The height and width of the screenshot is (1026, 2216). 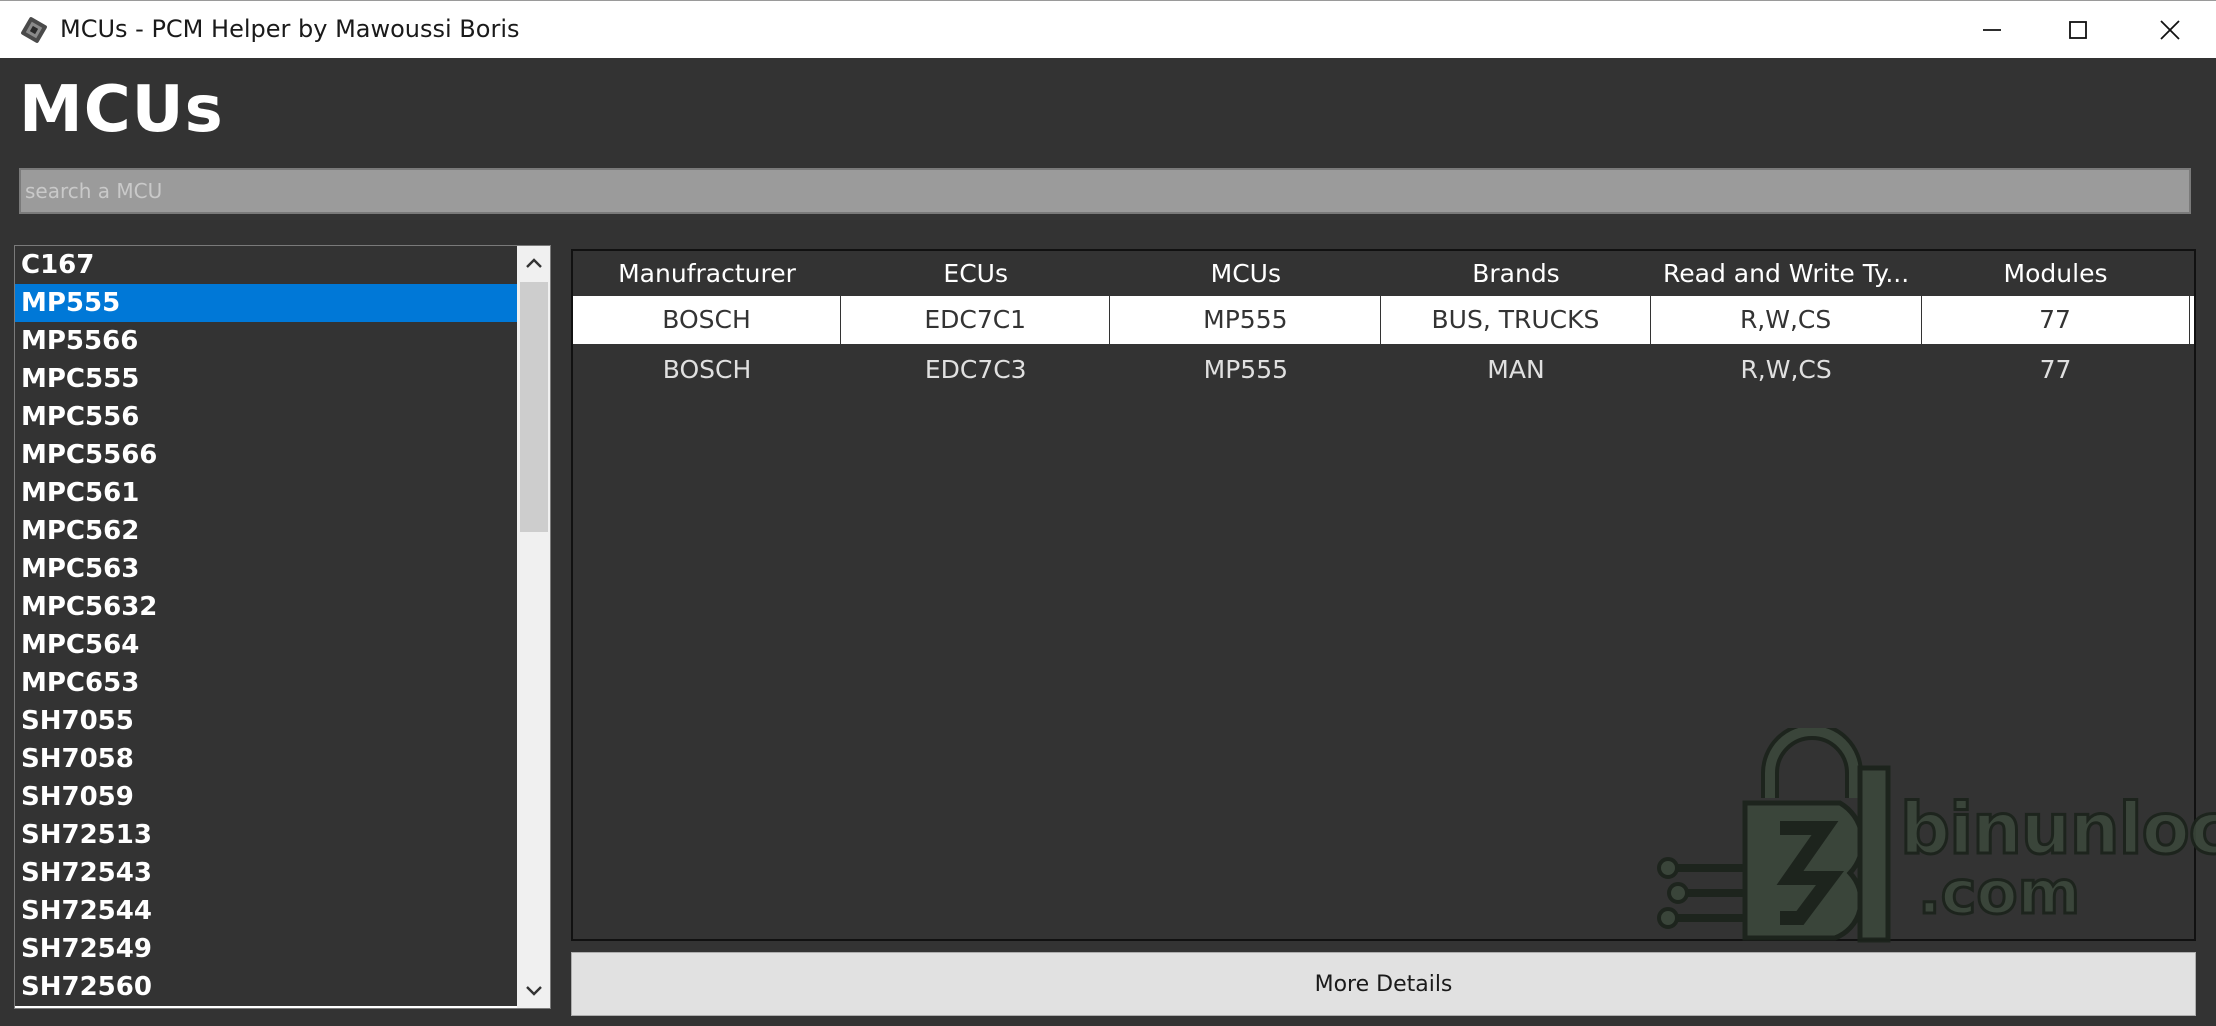 I want to click on close-icon, so click(x=2170, y=30).